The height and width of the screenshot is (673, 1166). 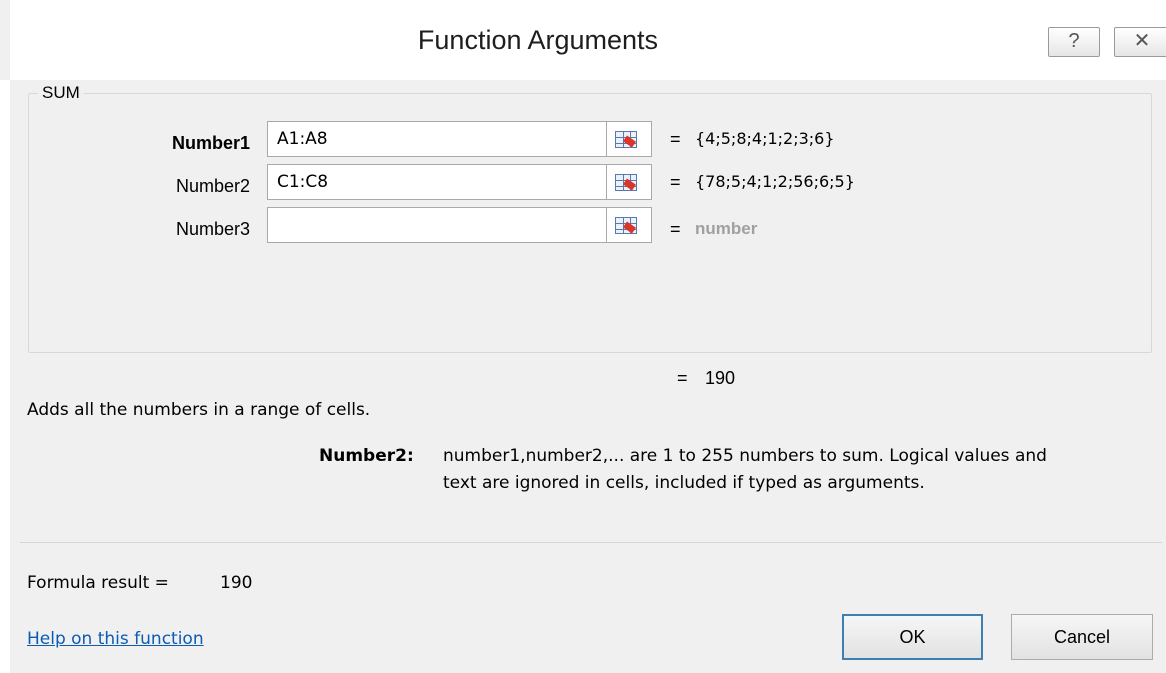 I want to click on number3-ref-picker, so click(x=629, y=225).